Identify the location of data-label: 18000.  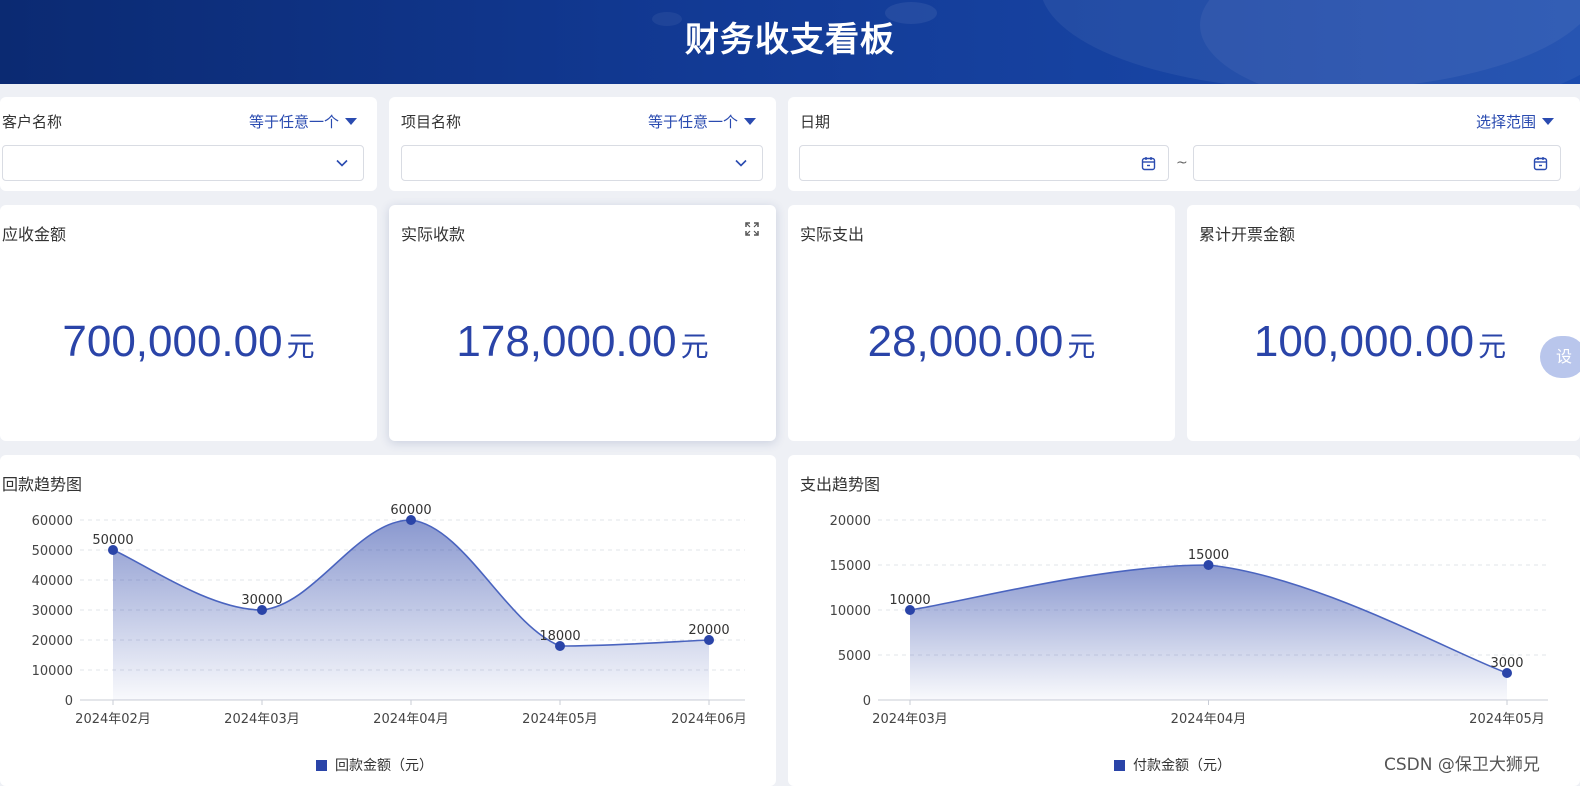
(559, 636).